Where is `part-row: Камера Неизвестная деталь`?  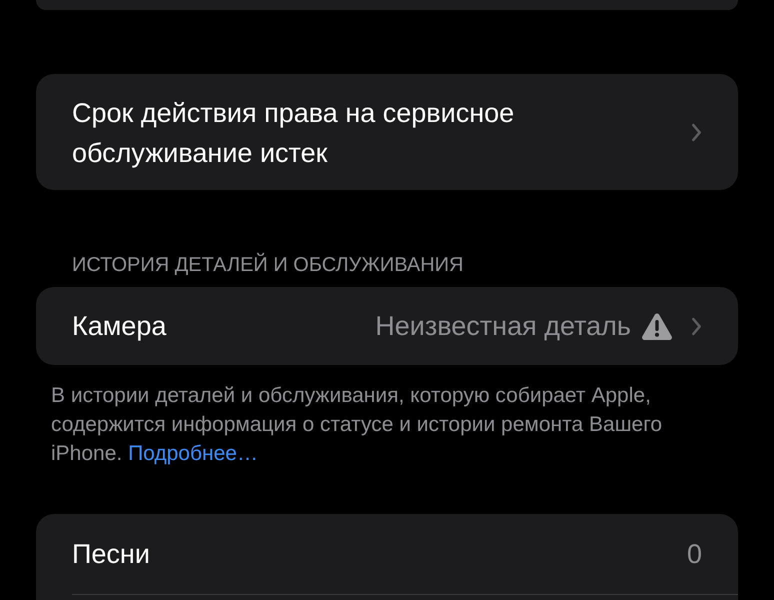 part-row: Камера Неизвестная деталь is located at coordinates (387, 326).